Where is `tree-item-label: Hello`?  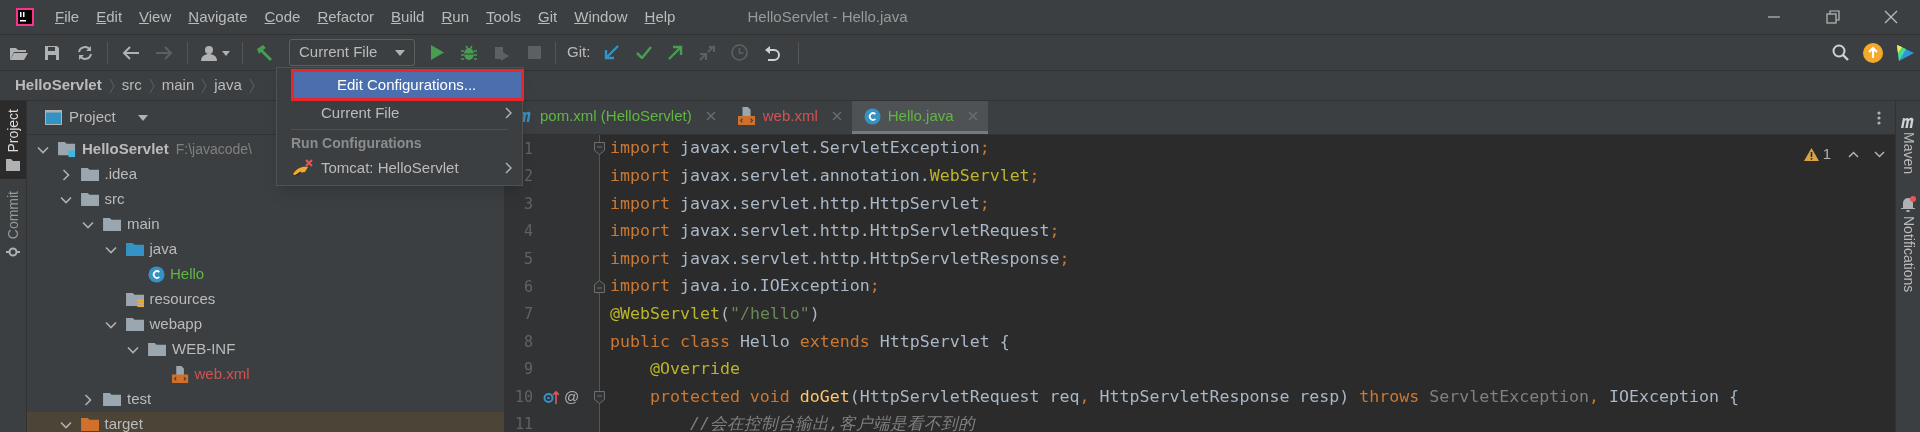 tree-item-label: Hello is located at coordinates (187, 274).